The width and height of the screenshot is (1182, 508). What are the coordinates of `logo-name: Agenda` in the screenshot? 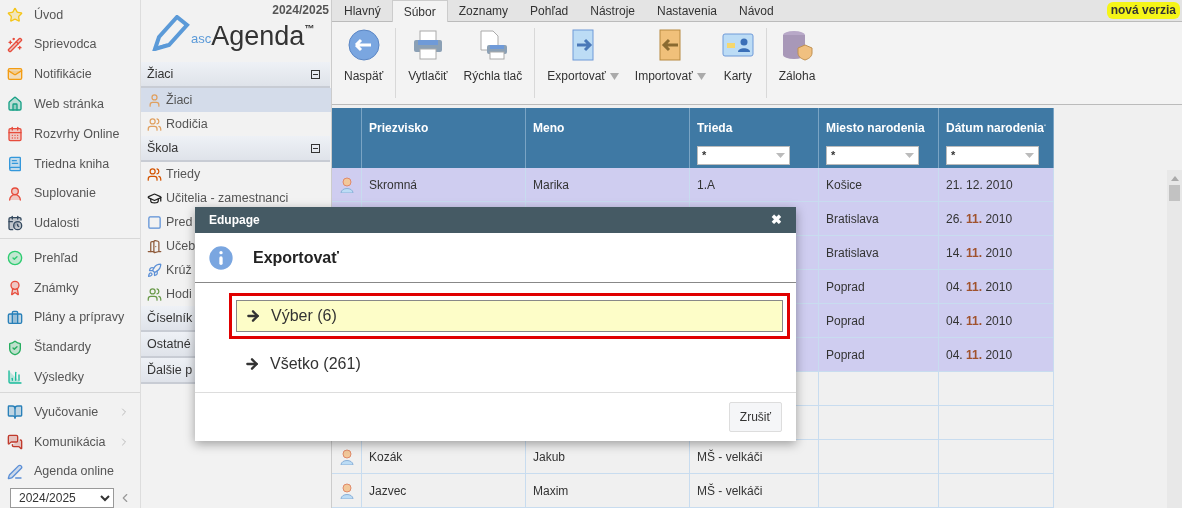 It's located at (258, 36).